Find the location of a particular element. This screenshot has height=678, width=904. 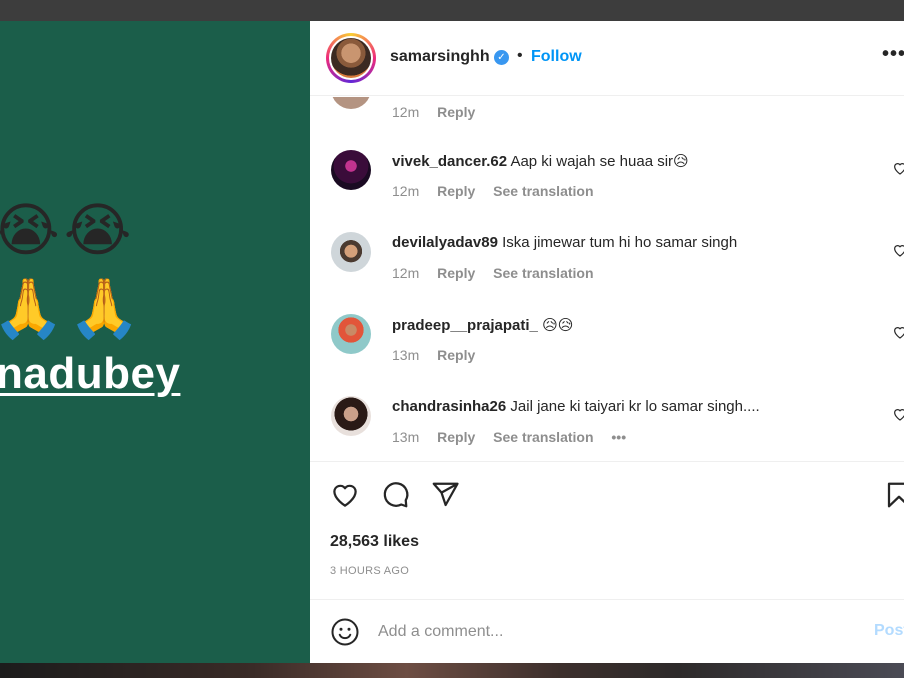

comment-username: pradeep__prajapati_ is located at coordinates (465, 325).